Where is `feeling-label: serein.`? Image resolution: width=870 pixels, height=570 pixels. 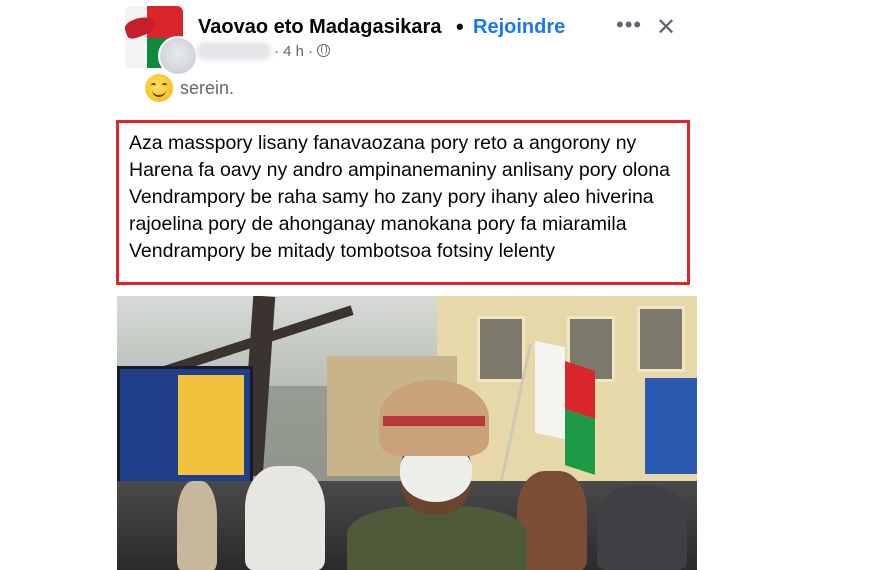 feeling-label: serein. is located at coordinates (207, 88).